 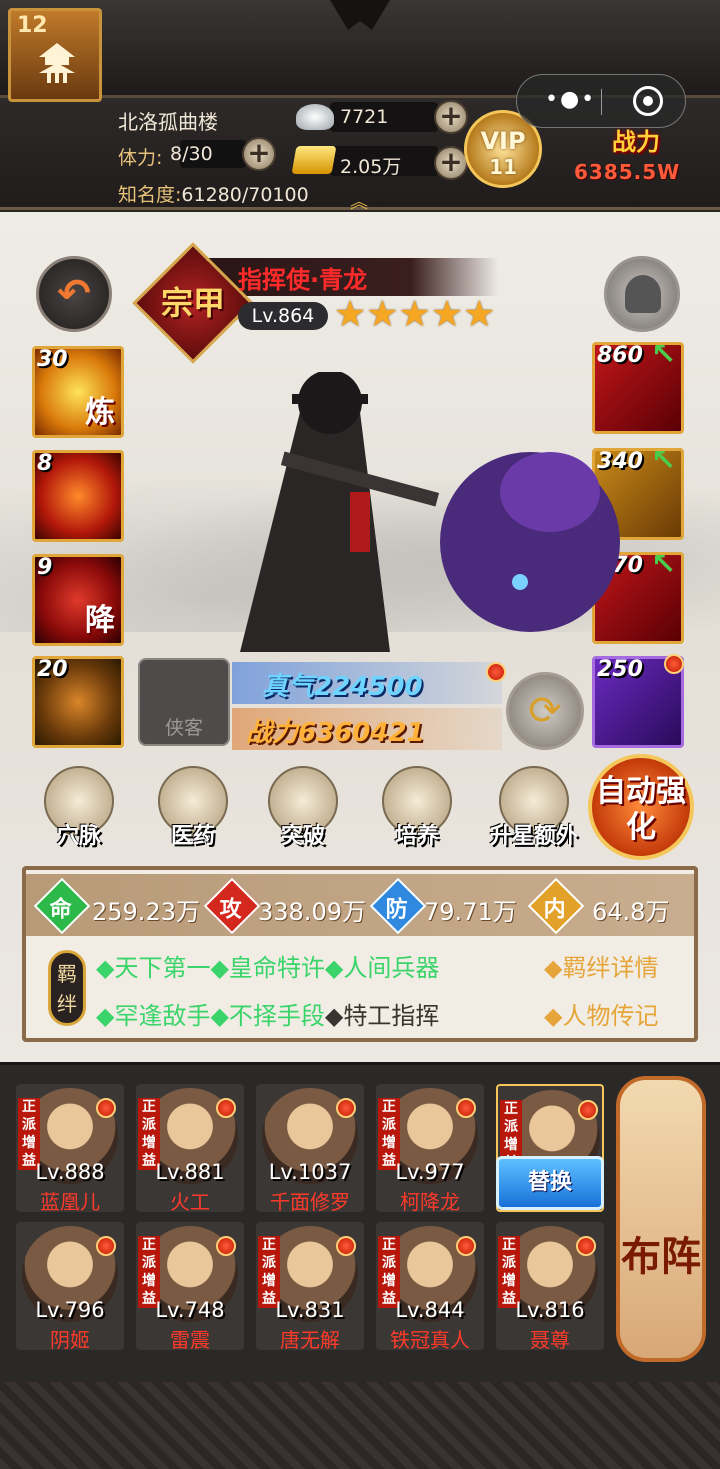 I want to click on skill-slot-3: 9 降, so click(x=78, y=600).